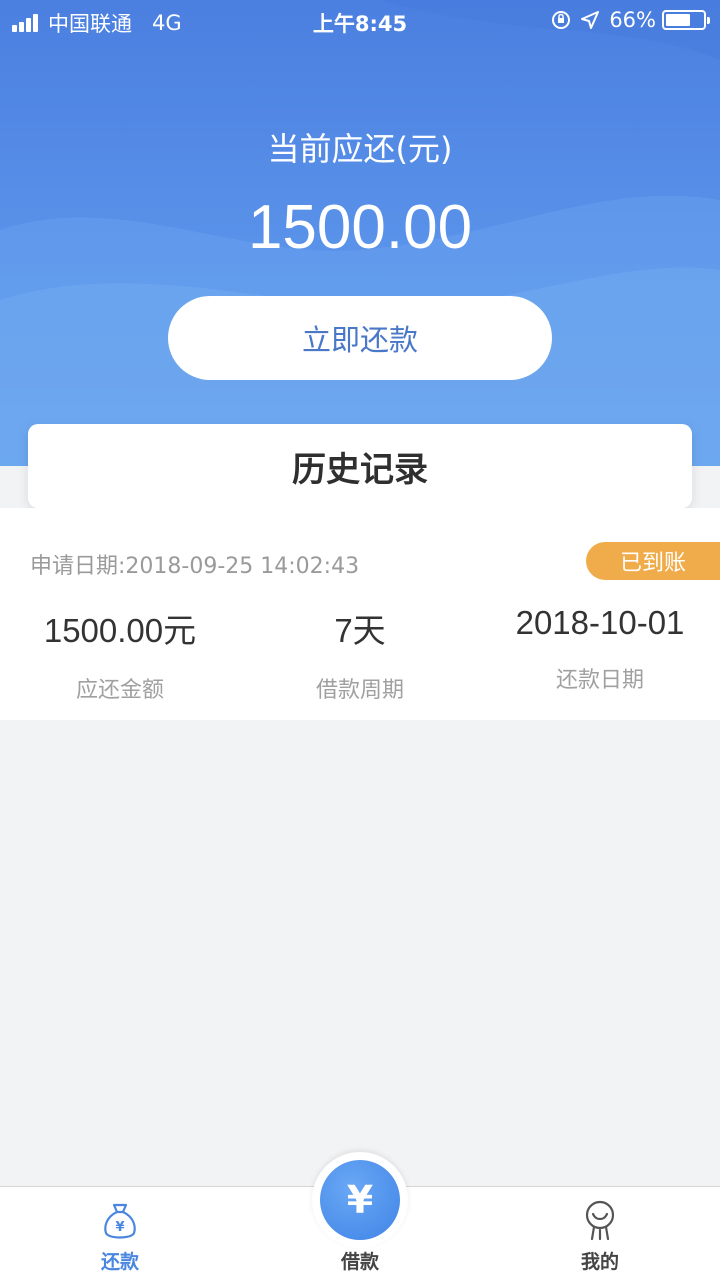 This screenshot has width=720, height=1280. What do you see at coordinates (360, 338) in the screenshot?
I see `repay-now-button: 立即还款` at bounding box center [360, 338].